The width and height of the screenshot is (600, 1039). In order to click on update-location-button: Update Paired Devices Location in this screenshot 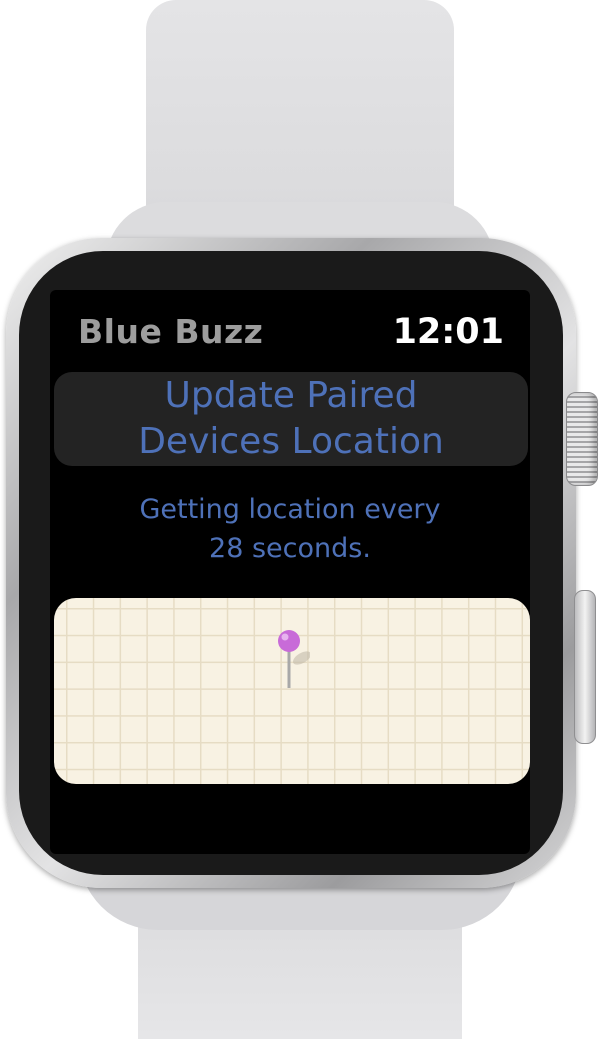, I will do `click(291, 419)`.